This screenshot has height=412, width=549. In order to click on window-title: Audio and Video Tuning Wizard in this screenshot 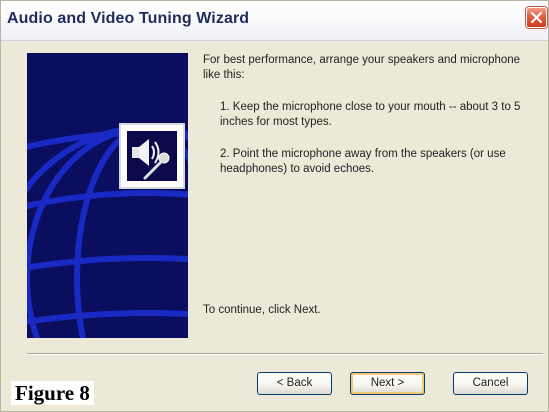, I will do `click(128, 18)`.